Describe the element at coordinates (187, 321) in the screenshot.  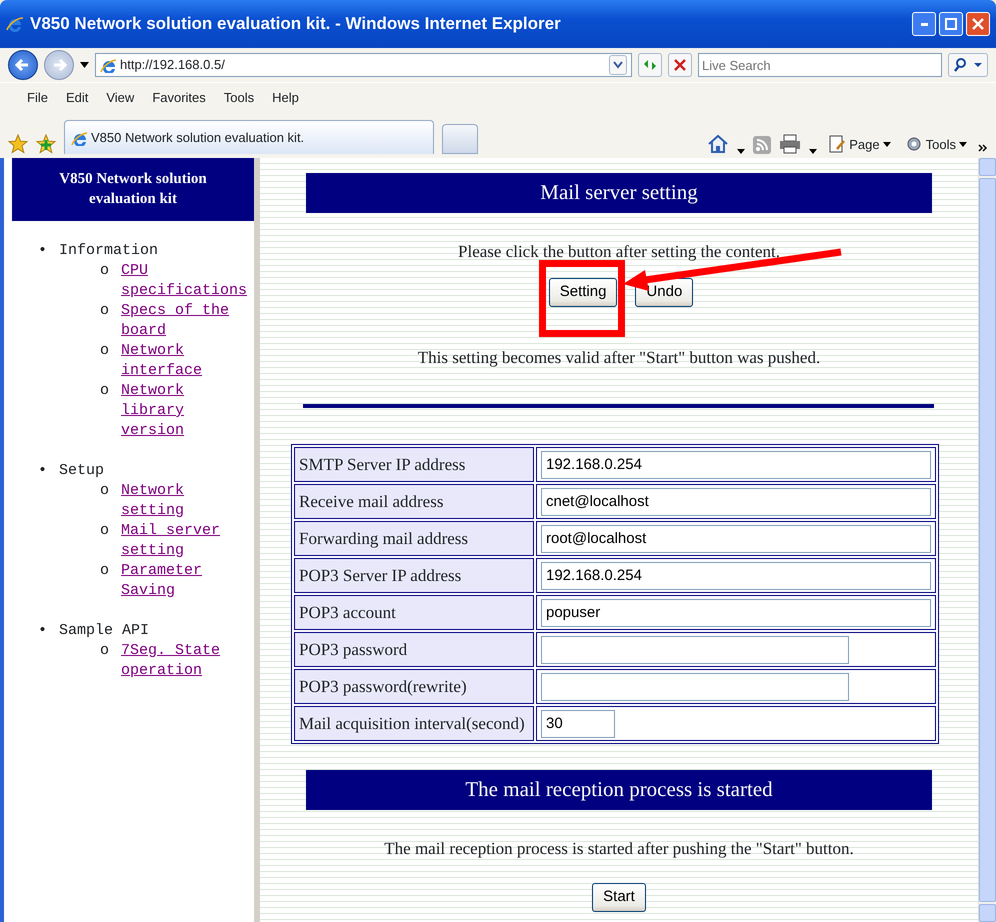
I see `nav-link: Specs of the board` at that location.